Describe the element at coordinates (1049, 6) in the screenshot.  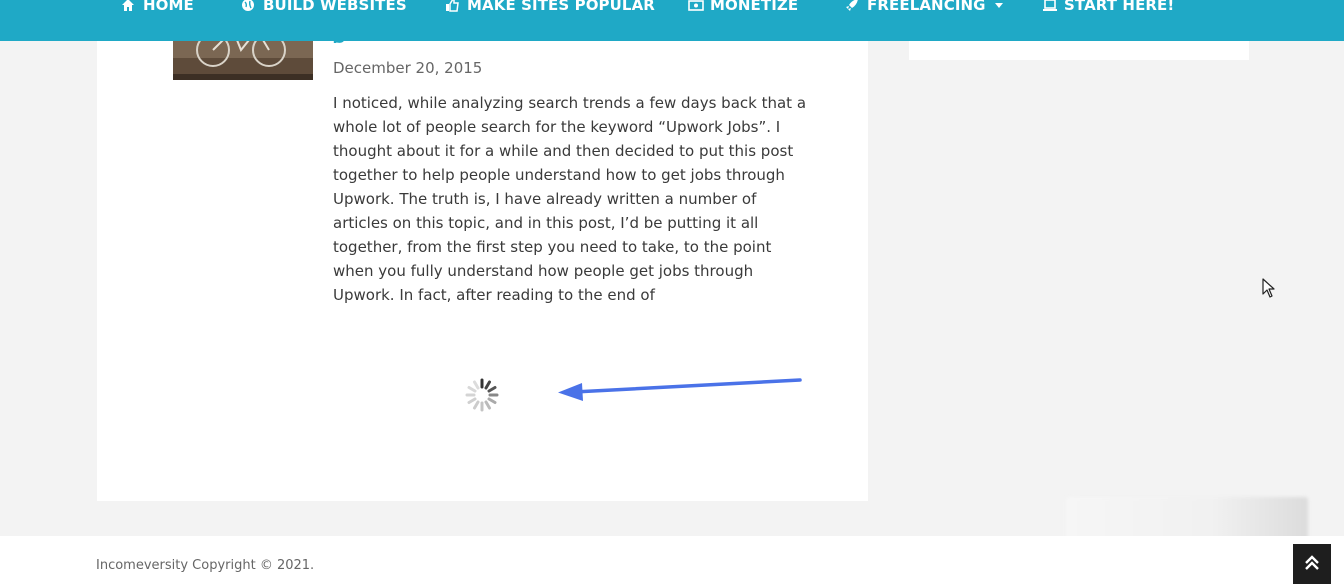
I see `laptop-icon` at that location.